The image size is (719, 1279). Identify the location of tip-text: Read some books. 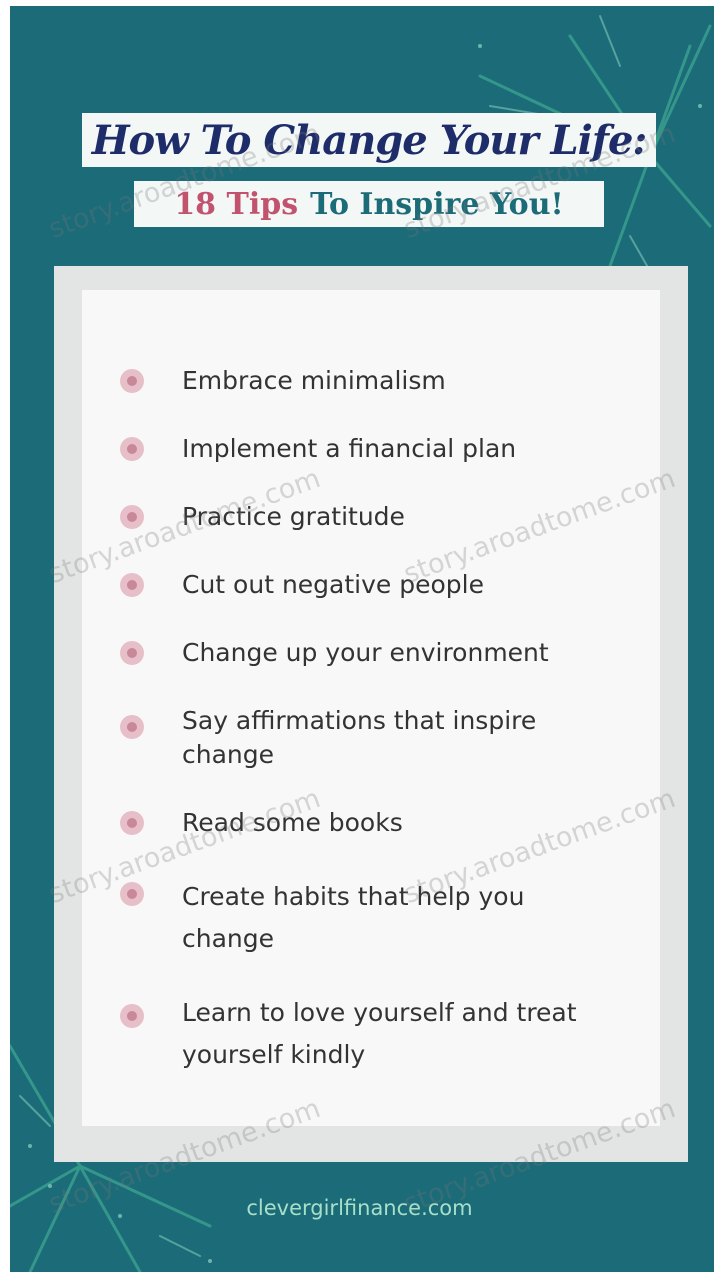
(292, 822).